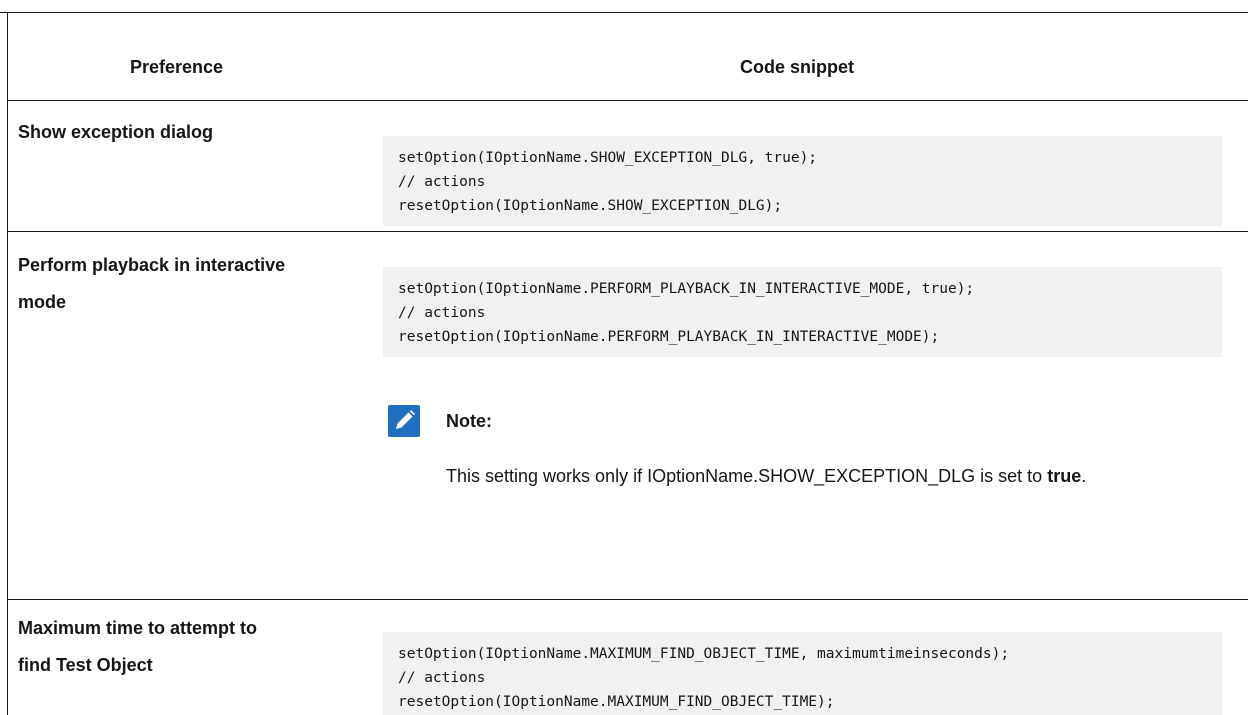 This screenshot has width=1248, height=715. Describe the element at coordinates (85, 665) in the screenshot. I see `preference-line: find Test Object` at that location.